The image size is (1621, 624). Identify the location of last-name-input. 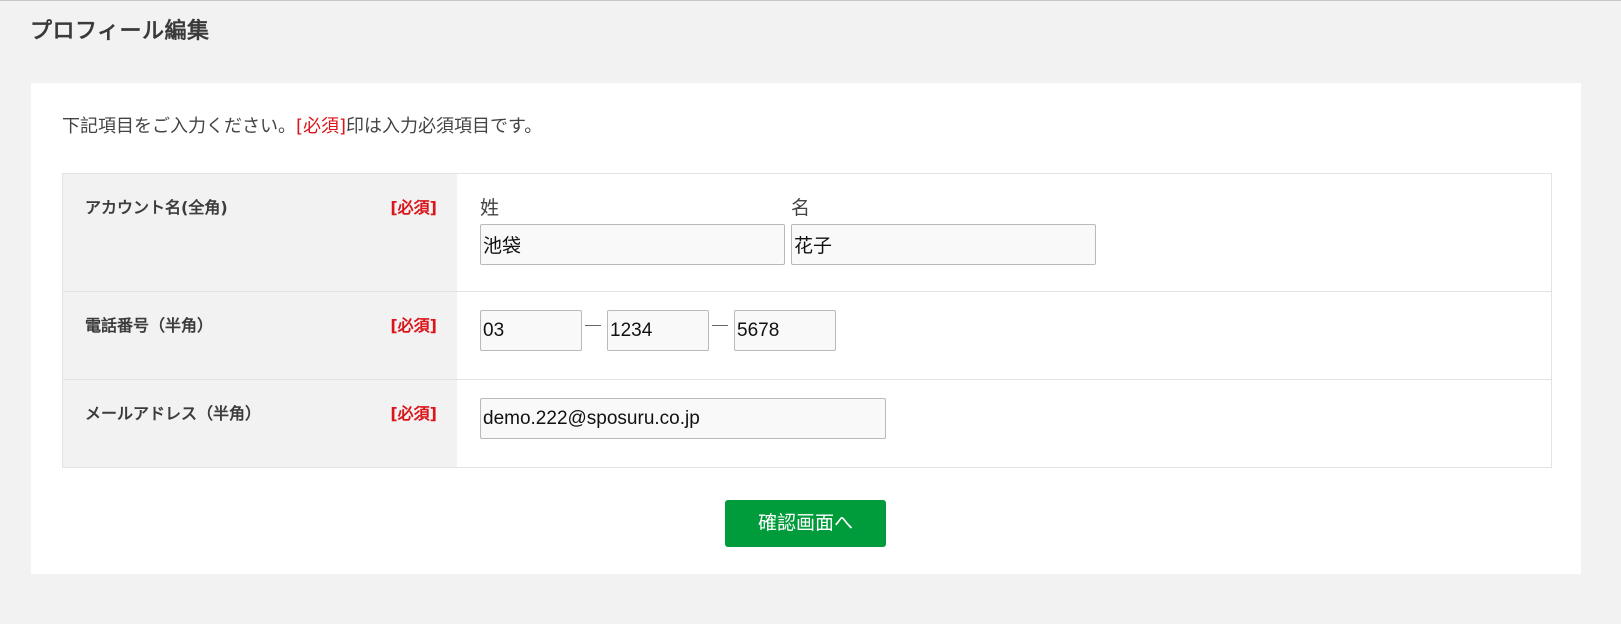
(632, 244).